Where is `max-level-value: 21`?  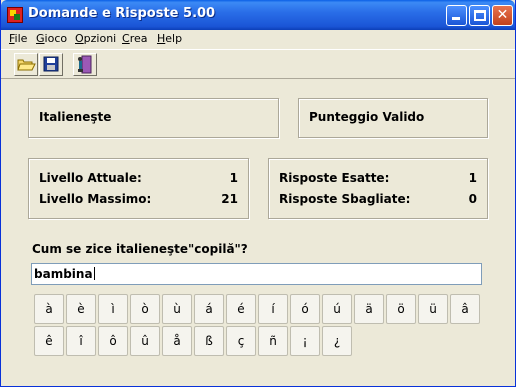
max-level-value: 21 is located at coordinates (229, 199).